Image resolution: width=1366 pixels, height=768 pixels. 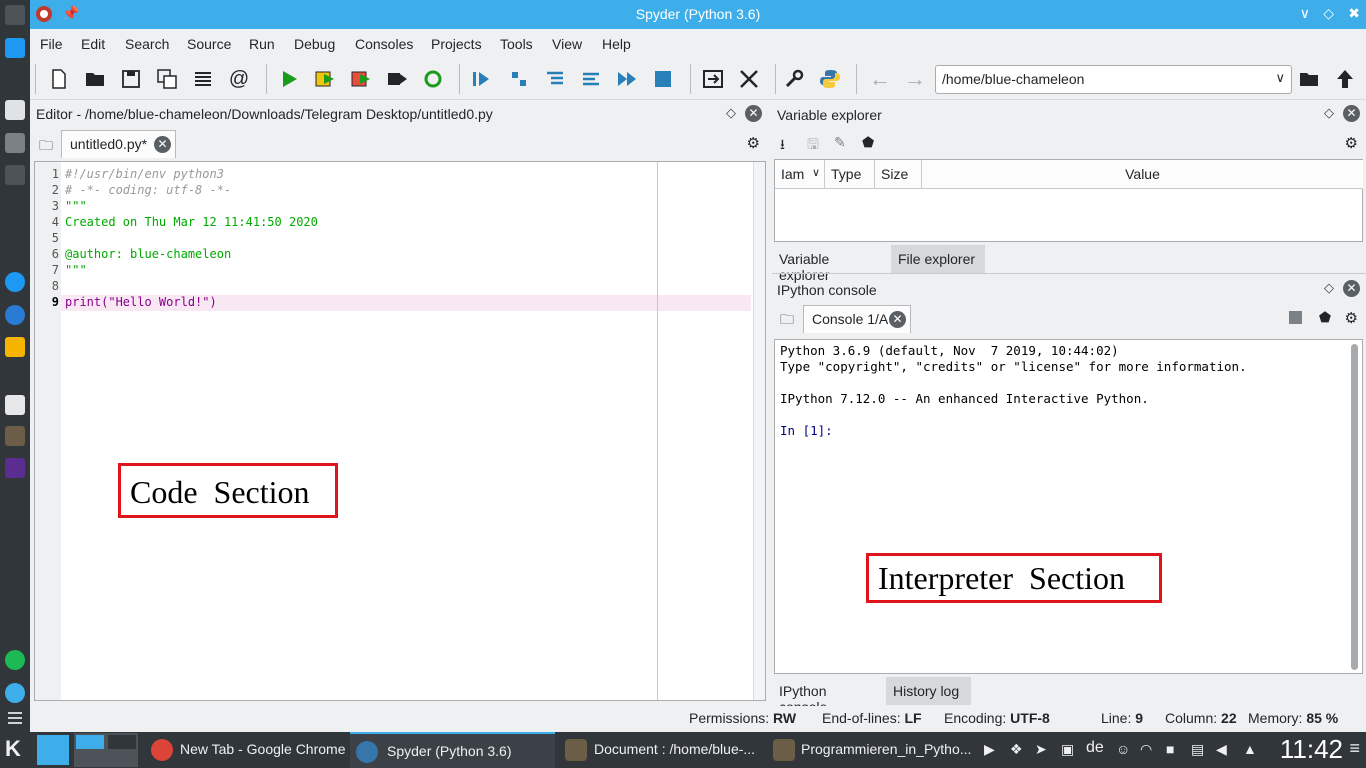 What do you see at coordinates (15, 660) in the screenshot?
I see `spotify-icon` at bounding box center [15, 660].